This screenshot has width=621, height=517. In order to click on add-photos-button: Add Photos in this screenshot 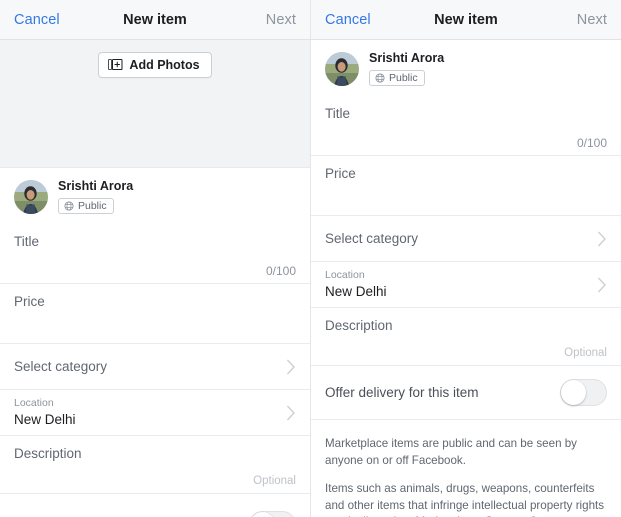, I will do `click(155, 65)`.